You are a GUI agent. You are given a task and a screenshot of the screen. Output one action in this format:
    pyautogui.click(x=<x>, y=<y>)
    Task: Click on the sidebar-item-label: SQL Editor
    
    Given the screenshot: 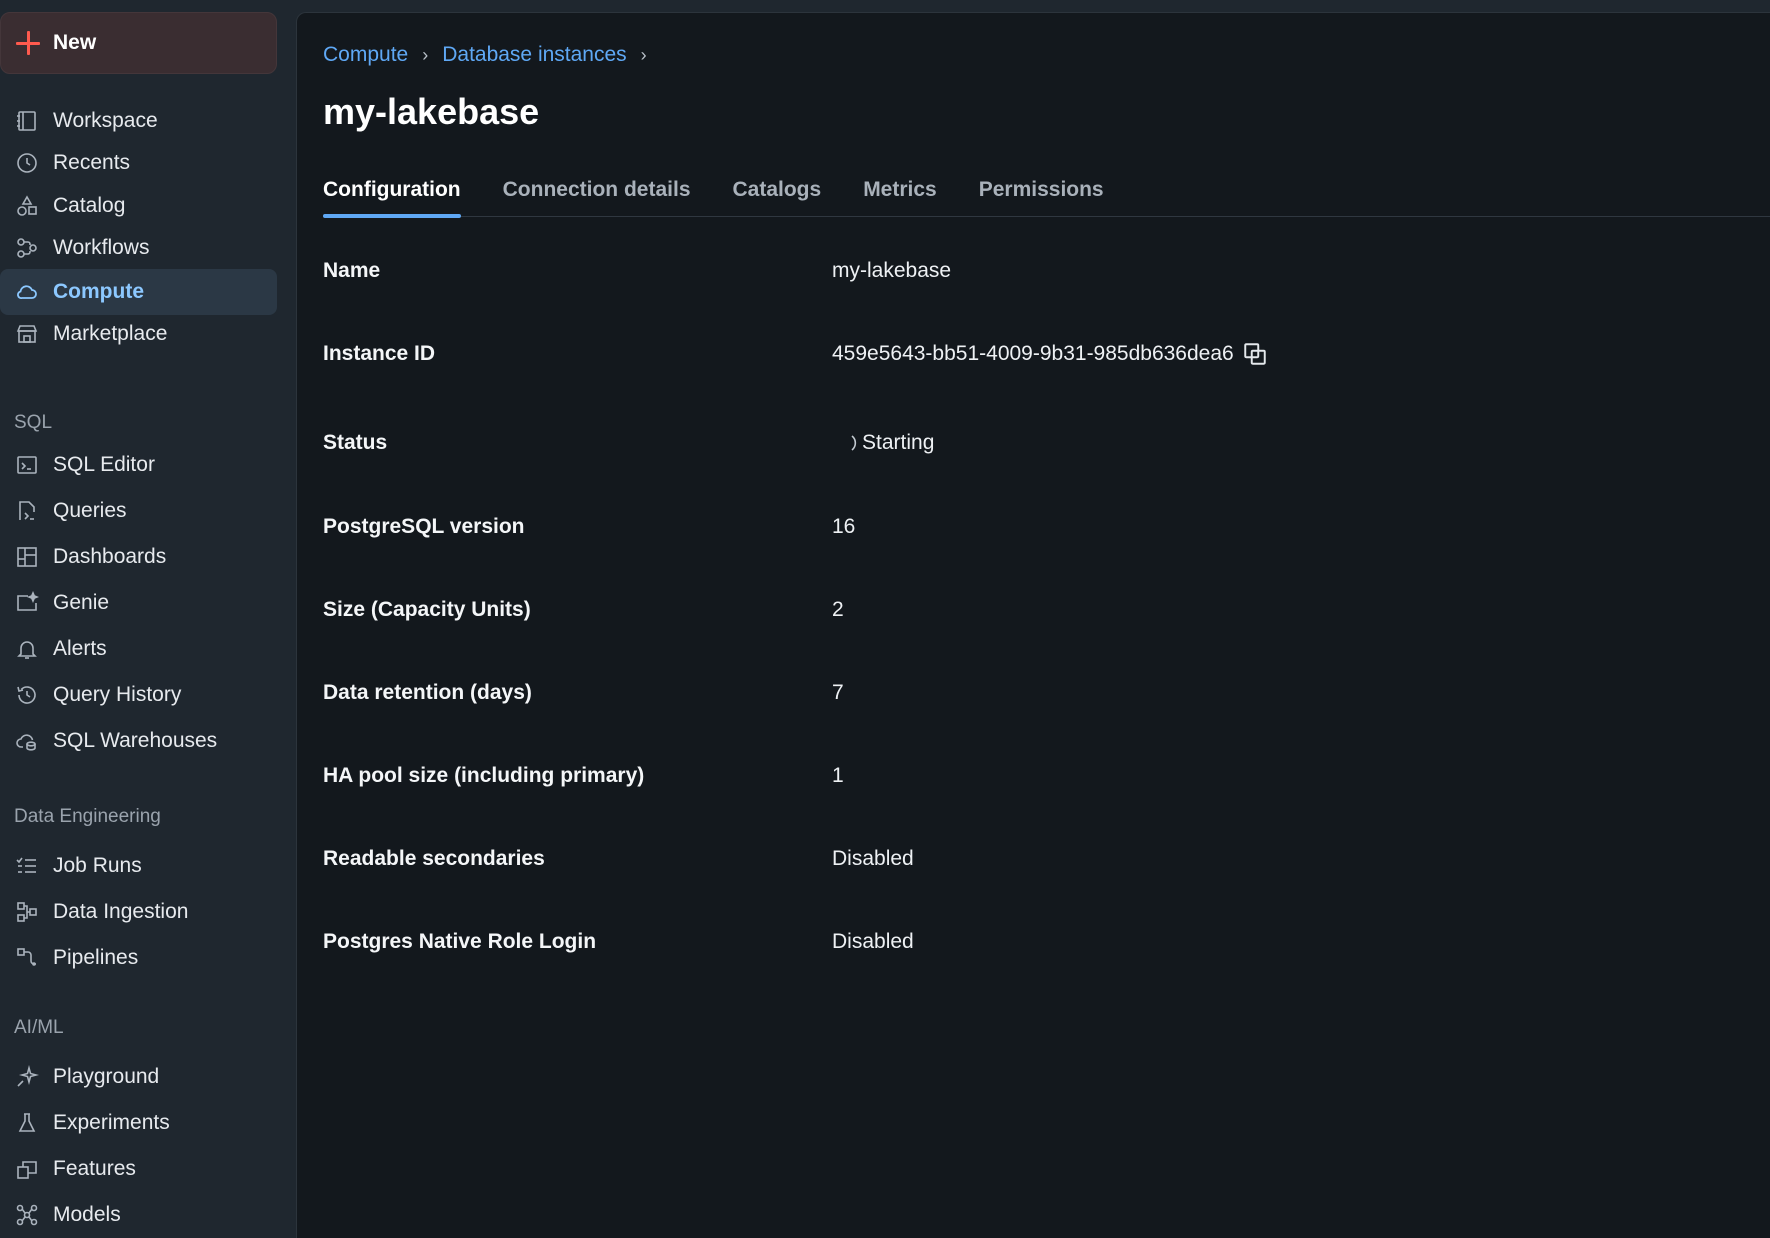 What is the action you would take?
    pyautogui.click(x=104, y=464)
    